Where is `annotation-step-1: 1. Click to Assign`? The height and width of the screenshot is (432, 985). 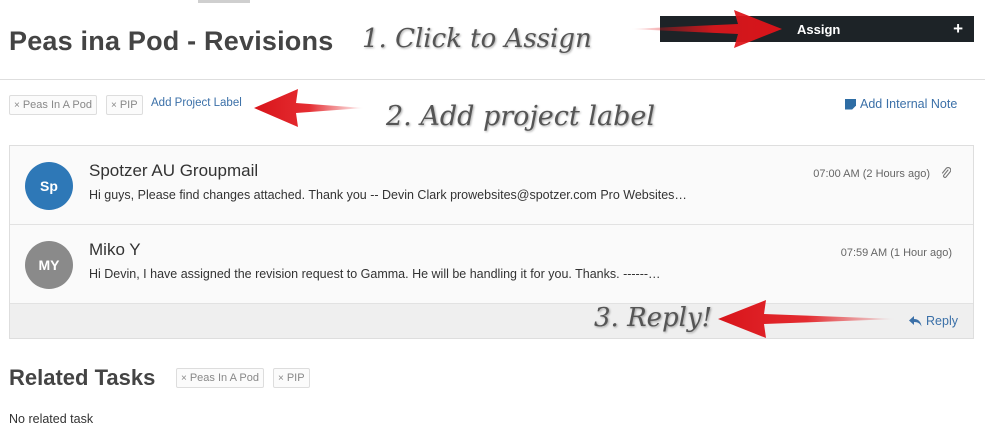 annotation-step-1: 1. Click to Assign is located at coordinates (477, 39).